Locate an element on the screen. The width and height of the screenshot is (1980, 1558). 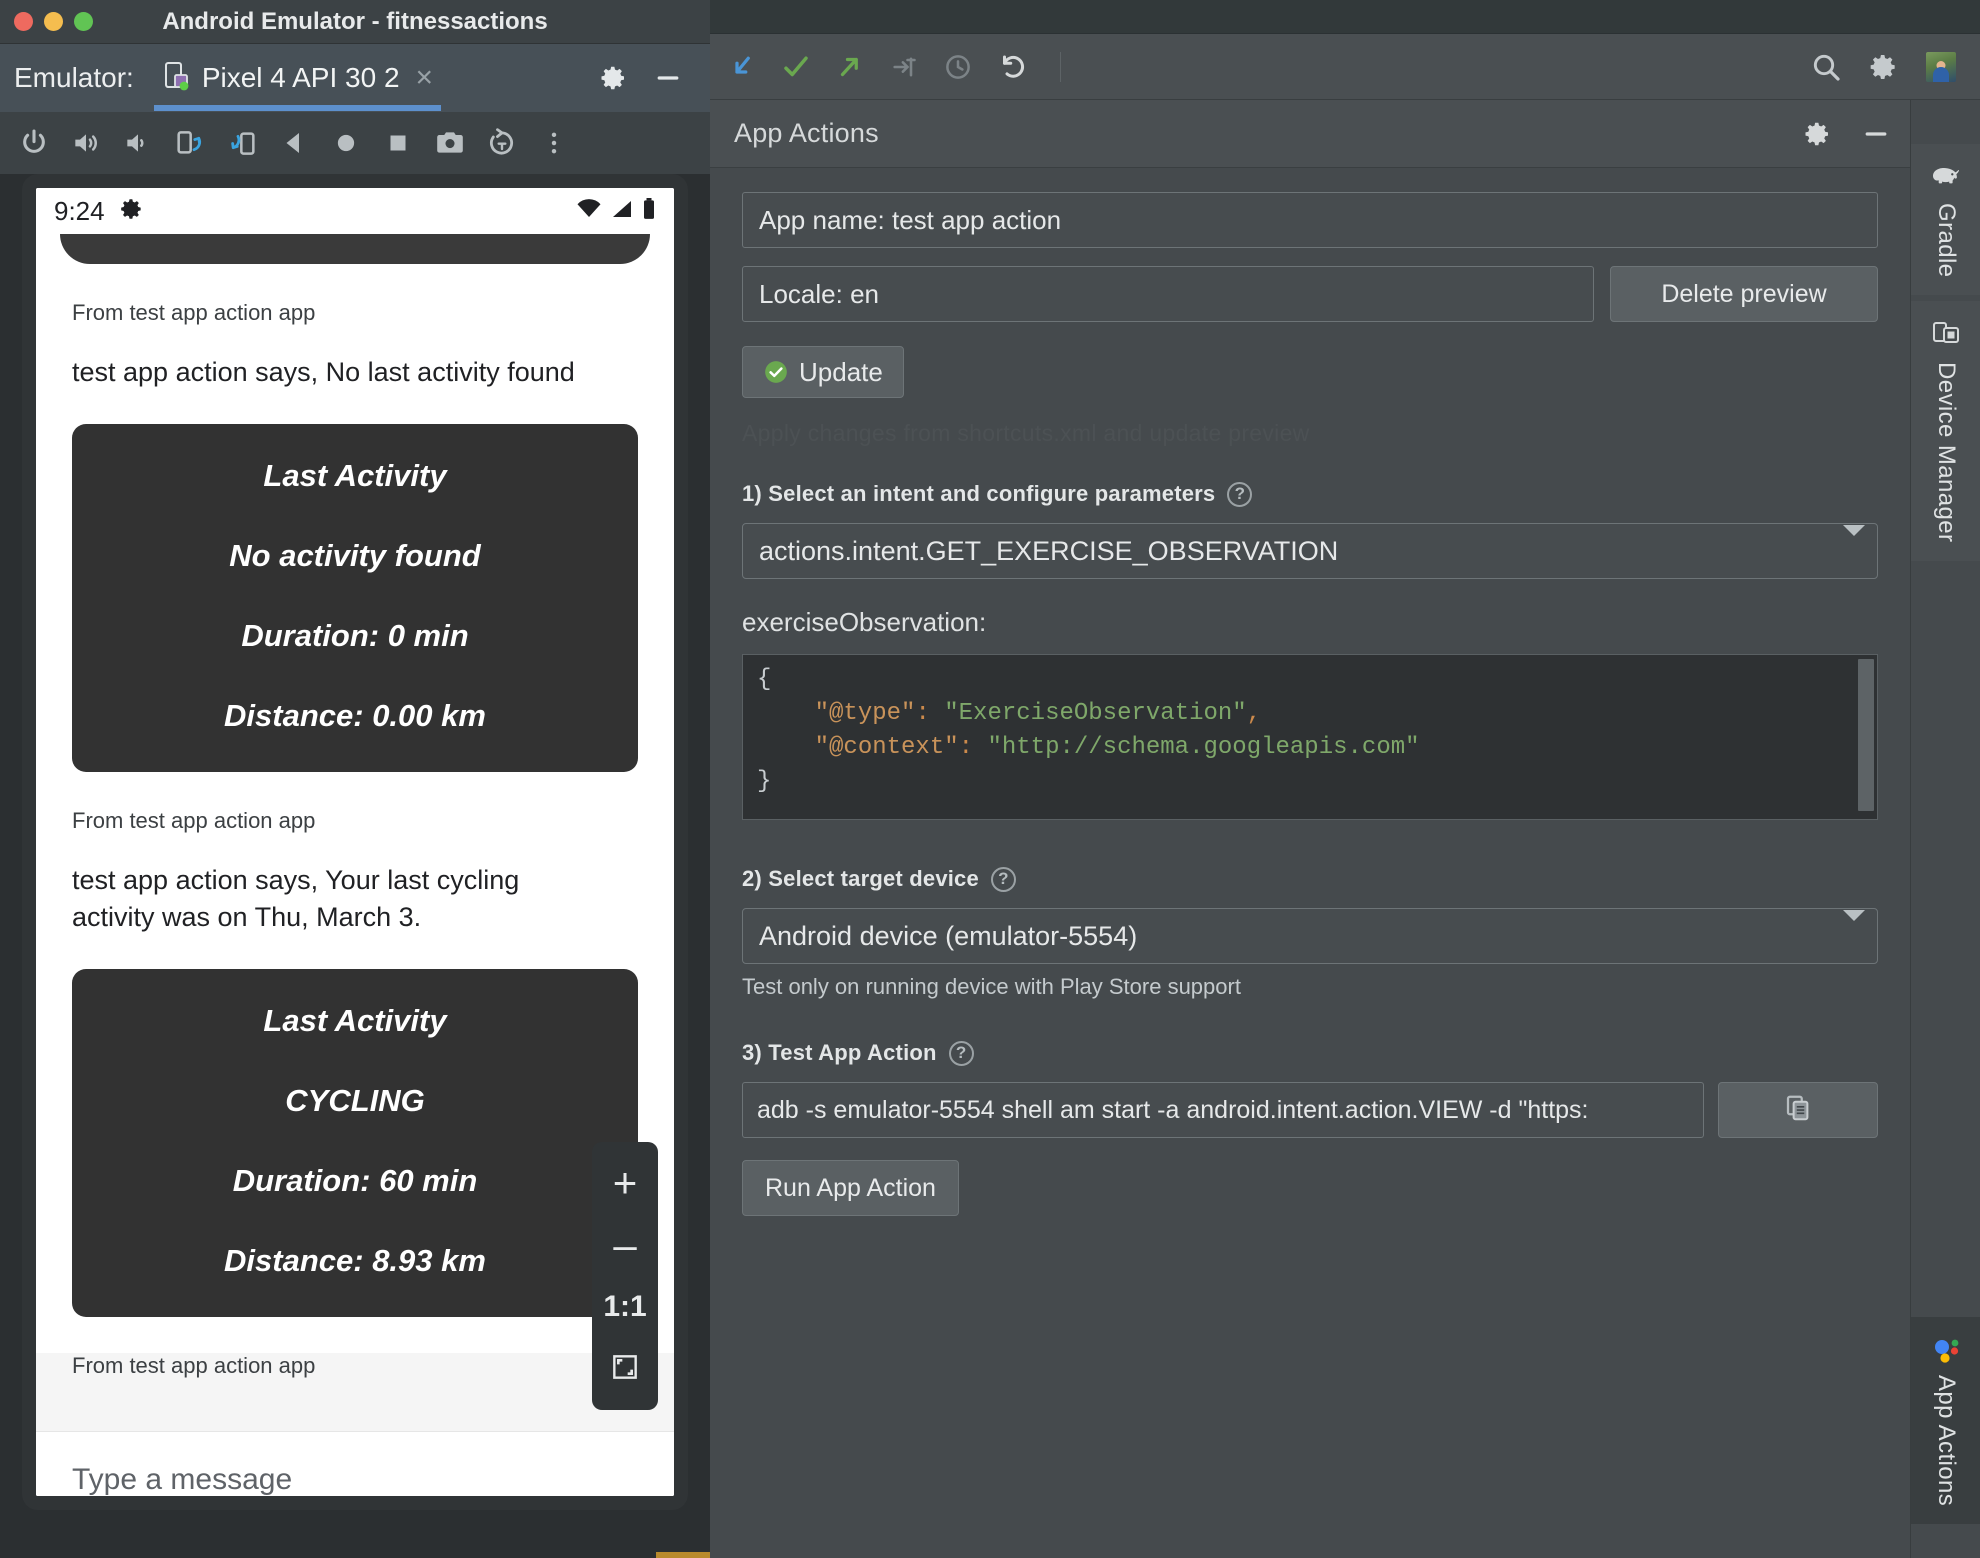
json-line: { is located at coordinates (764, 679).